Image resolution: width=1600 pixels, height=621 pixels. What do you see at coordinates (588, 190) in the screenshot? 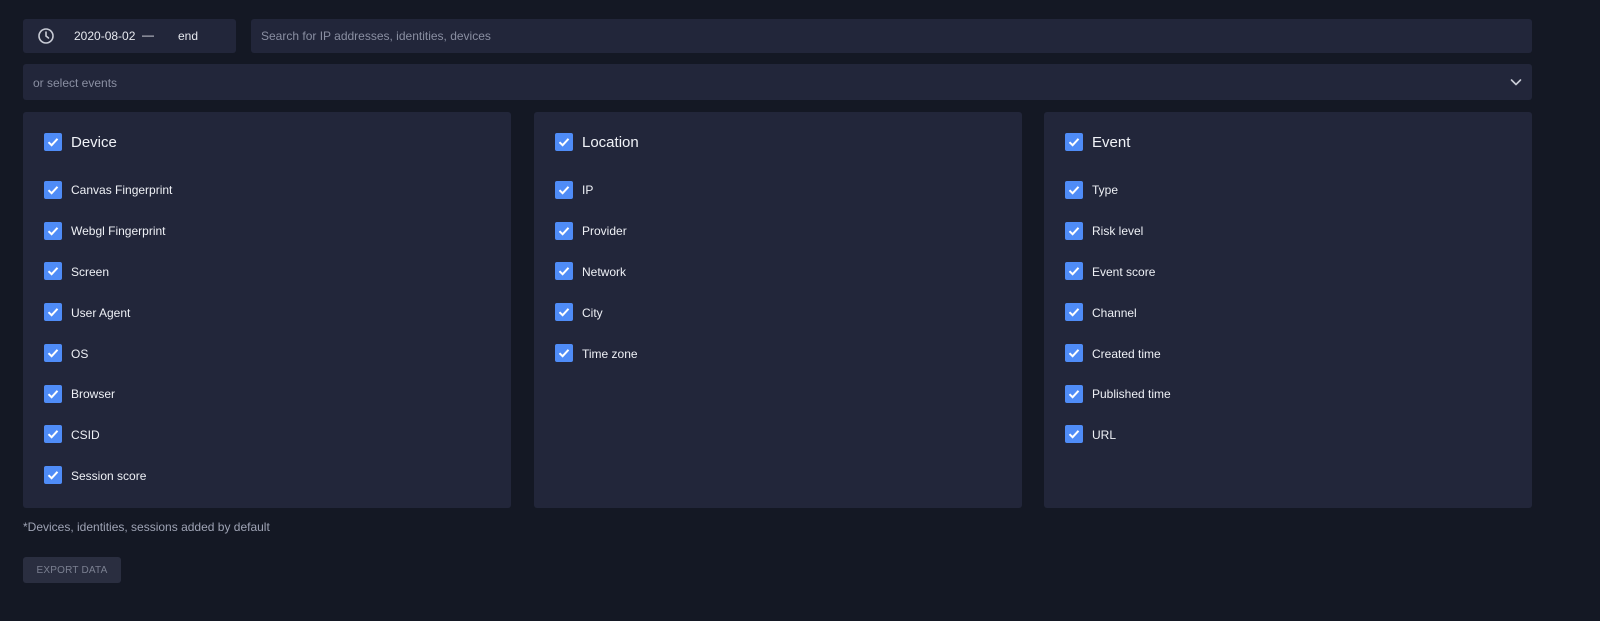
I see `label-ip: IP` at bounding box center [588, 190].